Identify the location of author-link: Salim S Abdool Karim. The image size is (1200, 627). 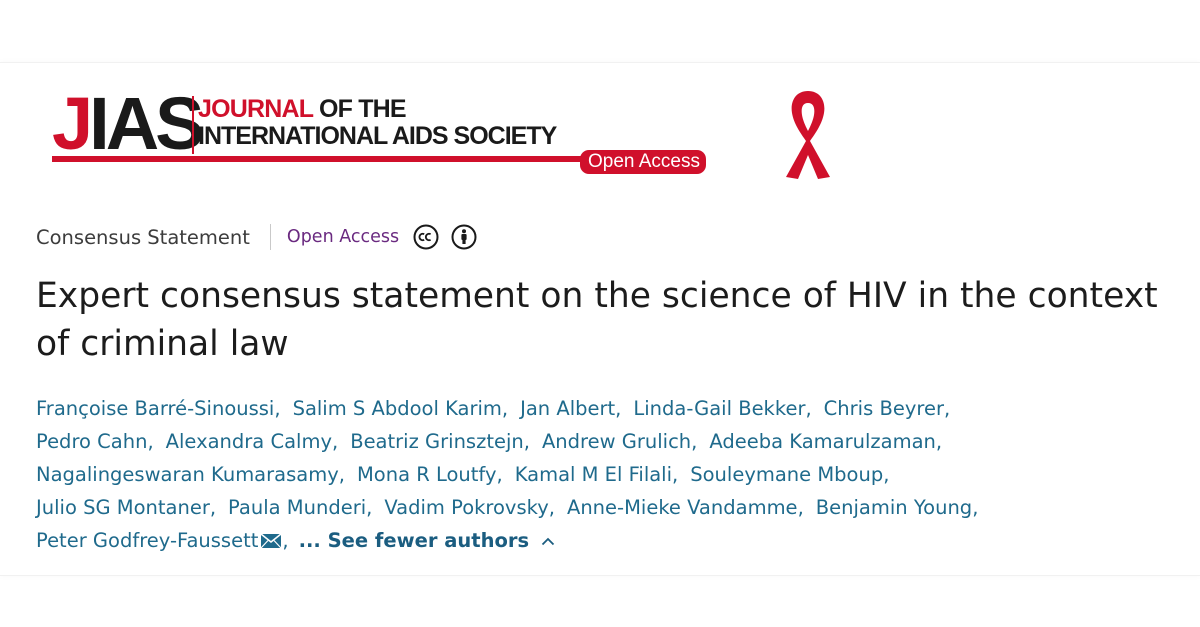
(397, 408).